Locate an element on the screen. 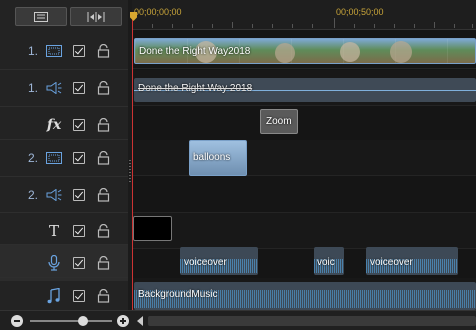  fx-icon: fx is located at coordinates (54, 125).